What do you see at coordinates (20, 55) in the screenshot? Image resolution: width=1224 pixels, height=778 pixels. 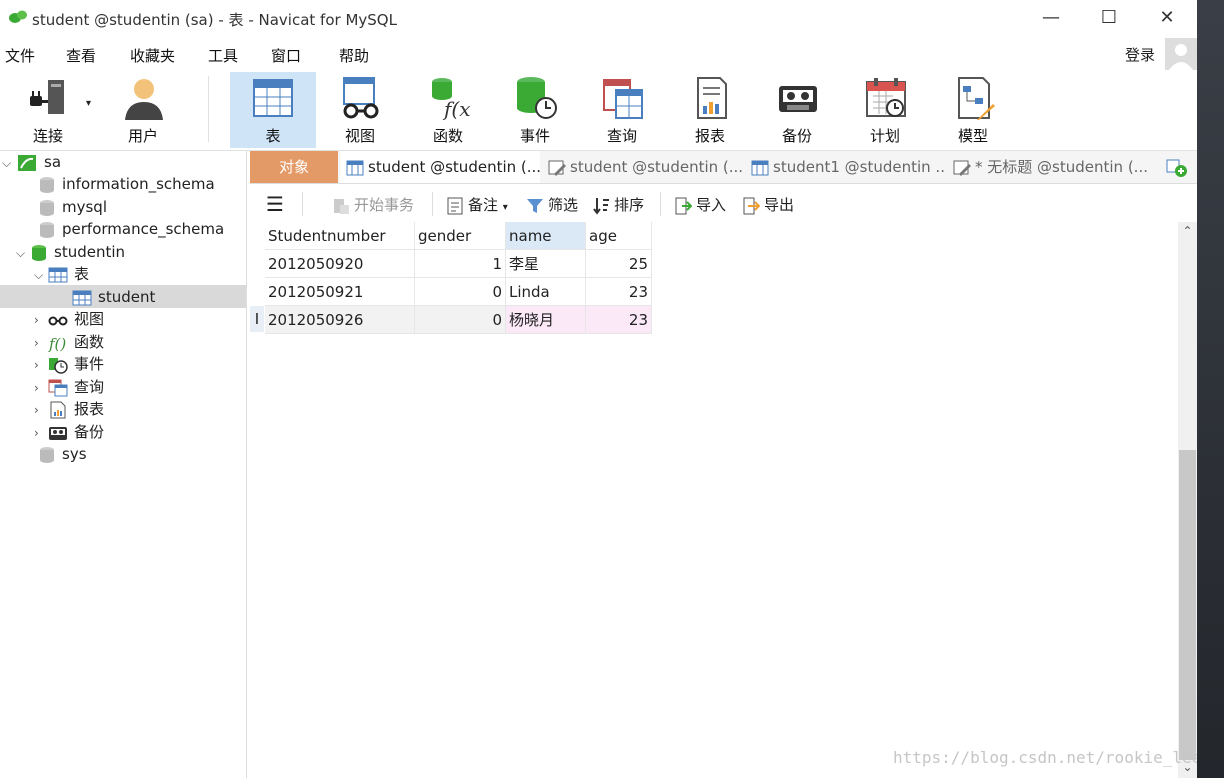 I see `menu-file: 文件` at bounding box center [20, 55].